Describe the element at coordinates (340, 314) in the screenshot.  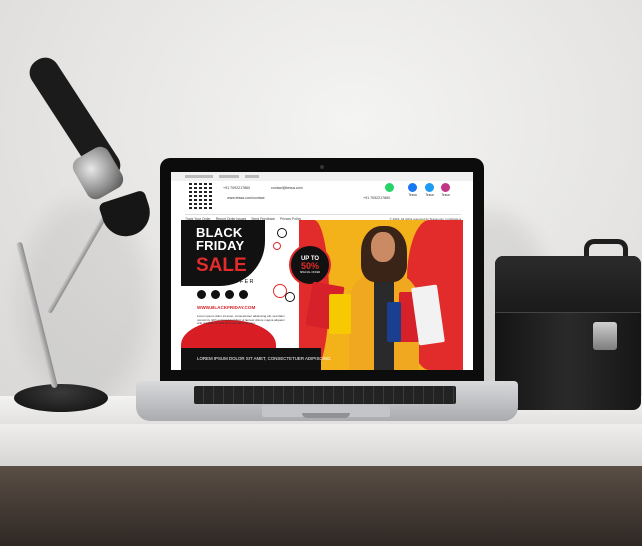
I see `shopping-bag-yellow` at that location.